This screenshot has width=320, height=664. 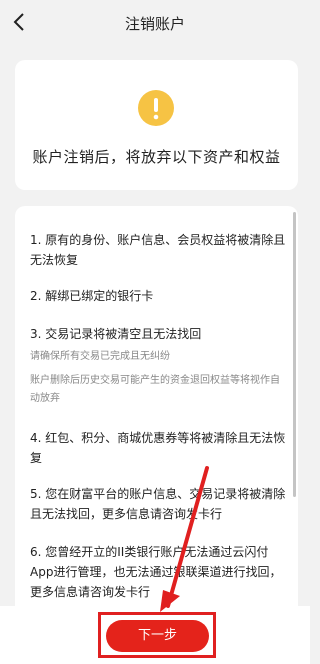 I want to click on list-item: 5. 您在财富平台的账户信息、交易记录将被清除且无法找回，更多信息请咨询发卡行, so click(x=158, y=504).